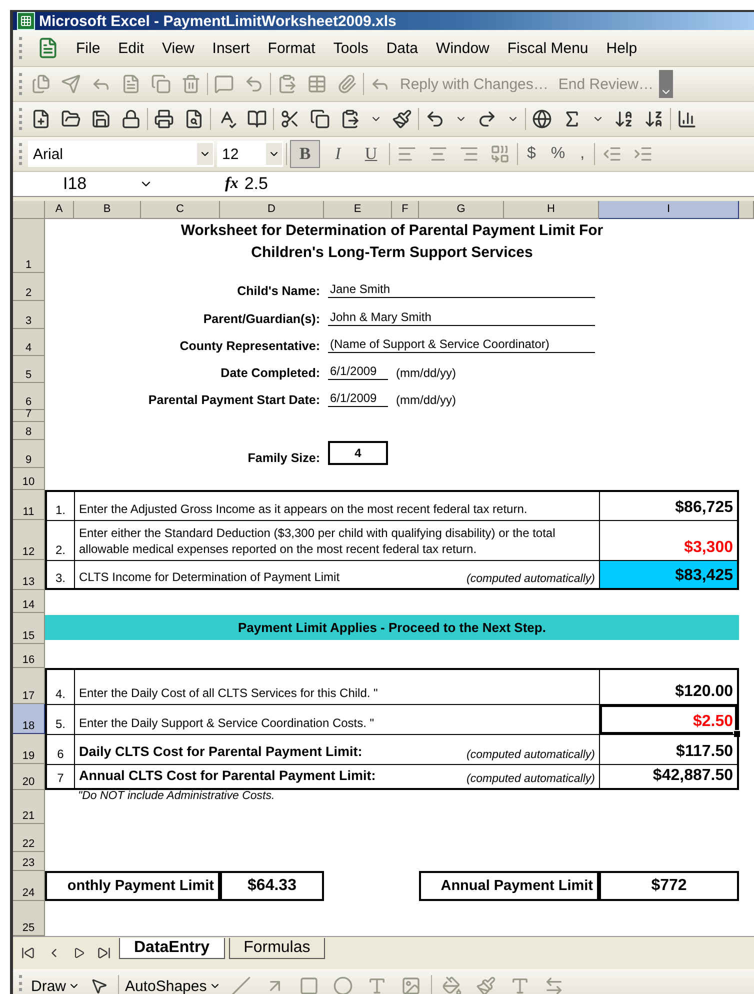 Image resolution: width=754 pixels, height=994 pixels. Describe the element at coordinates (55, 986) in the screenshot. I see `draw-menu-button: Draw` at that location.